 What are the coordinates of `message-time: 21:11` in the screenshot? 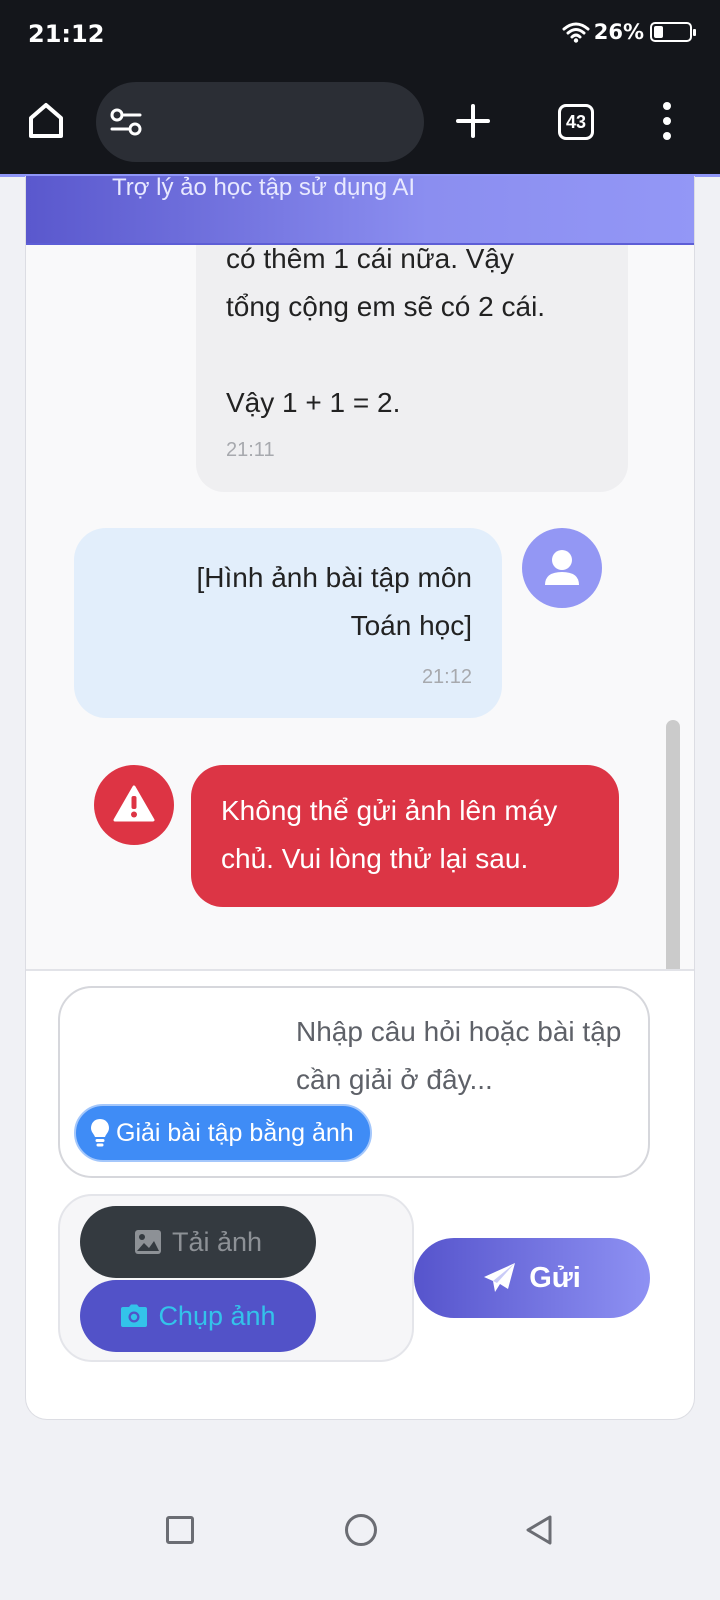 It's located at (250, 450).